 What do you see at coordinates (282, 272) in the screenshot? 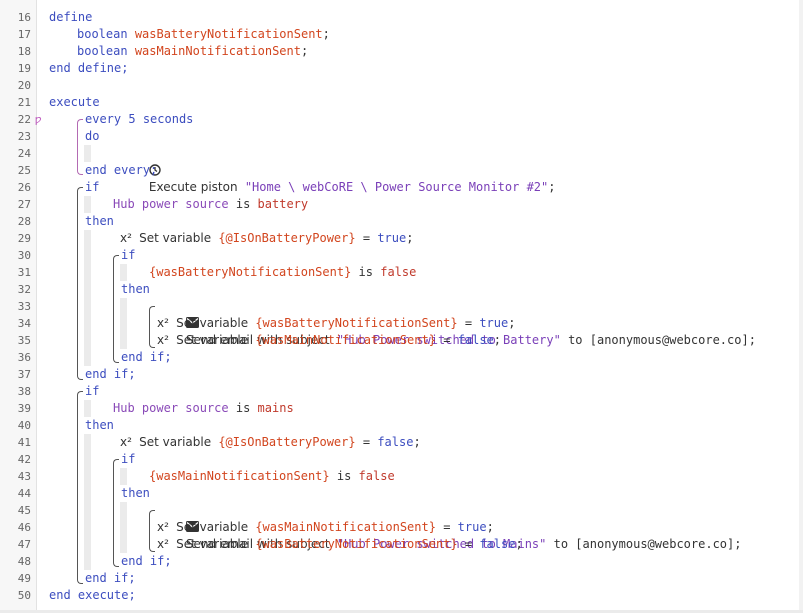
I see `condition-line: {wasBatteryNotificationSent} is false` at bounding box center [282, 272].